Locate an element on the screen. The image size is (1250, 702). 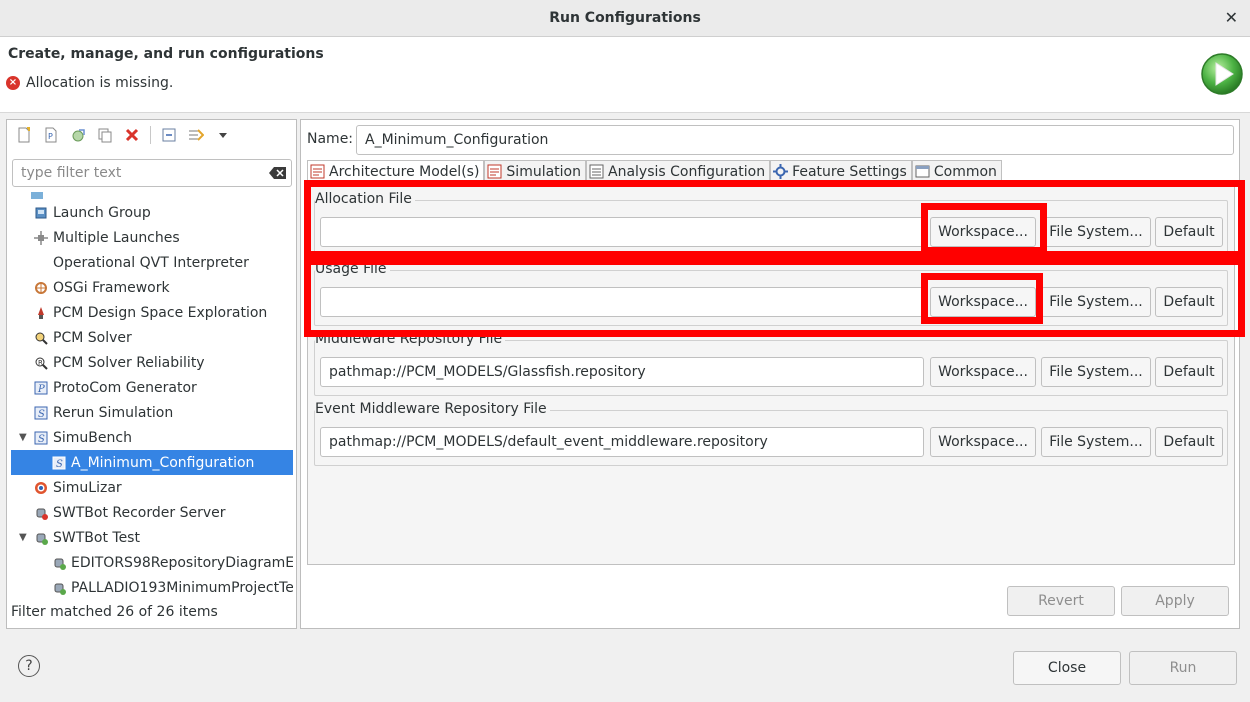
protocom-icon: P is located at coordinates (41, 388).